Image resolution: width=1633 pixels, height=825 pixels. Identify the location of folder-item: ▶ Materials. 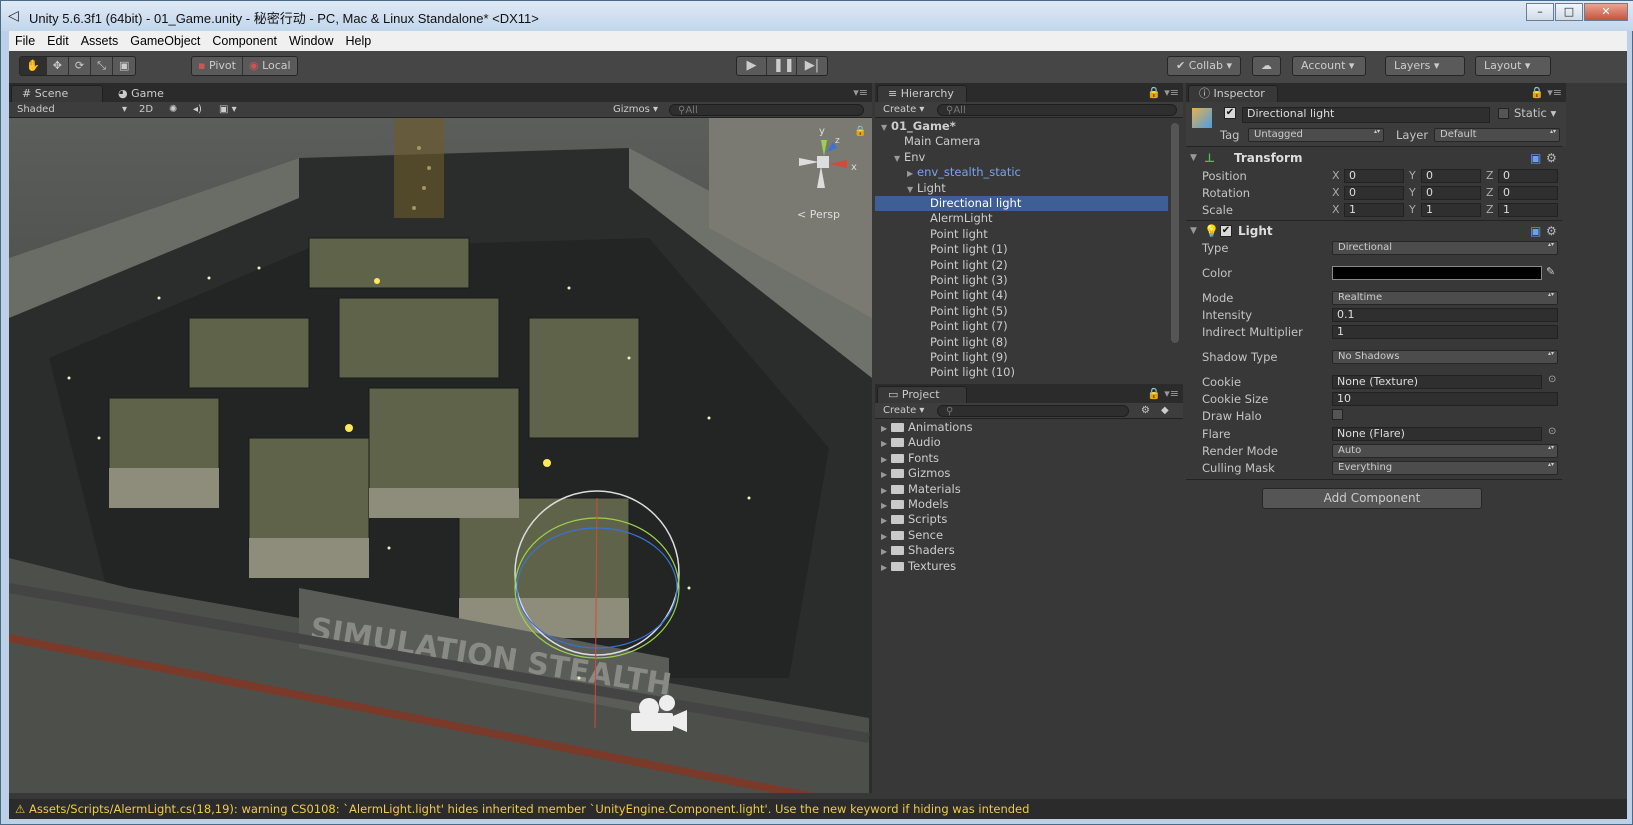
(918, 489).